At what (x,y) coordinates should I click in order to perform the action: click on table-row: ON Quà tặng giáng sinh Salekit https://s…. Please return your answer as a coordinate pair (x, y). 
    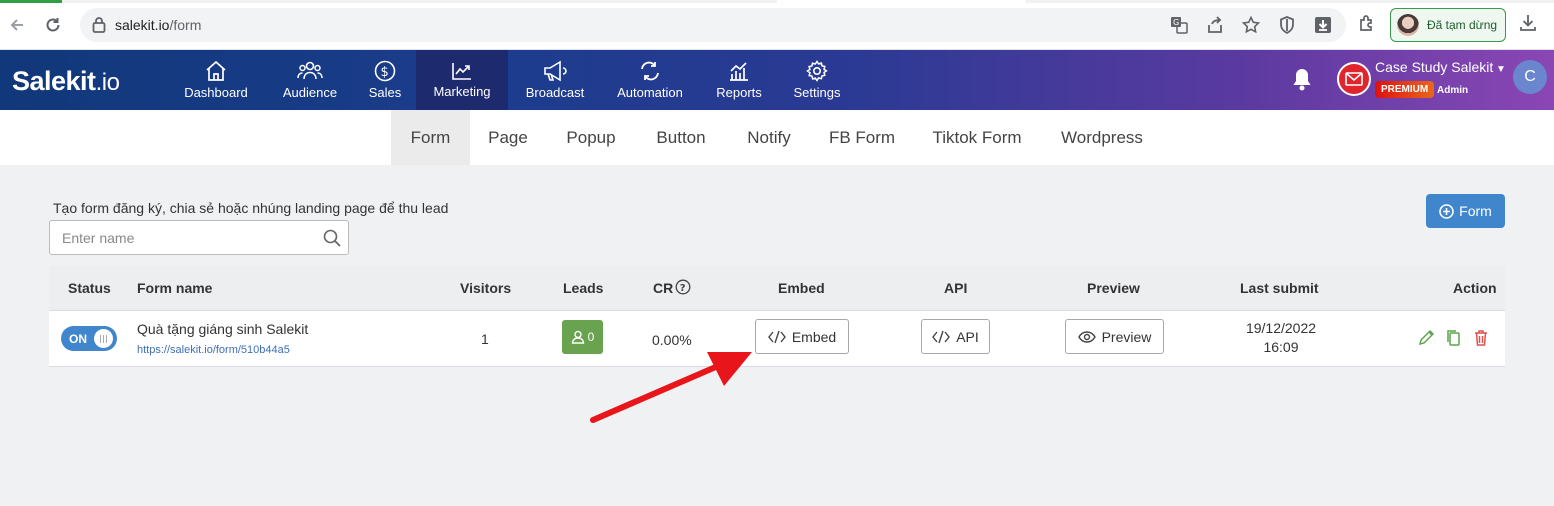
    Looking at the image, I should click on (777, 339).